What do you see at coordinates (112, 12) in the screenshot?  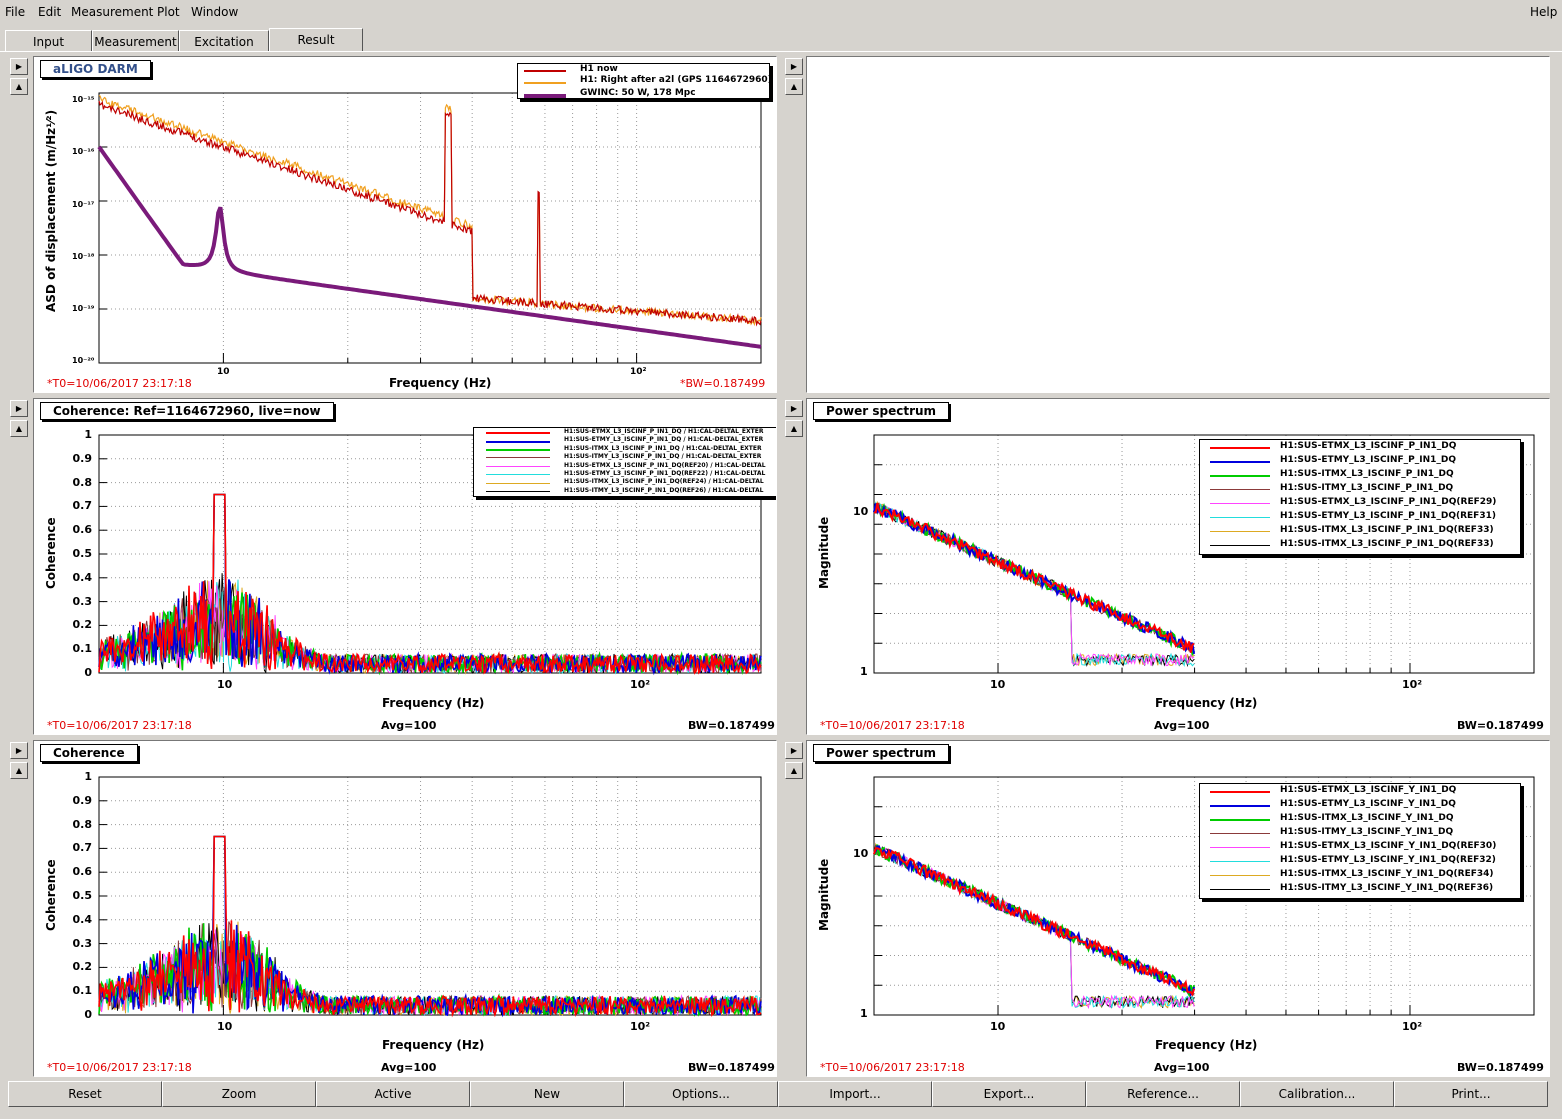 I see `menu-measurement: Measurement` at bounding box center [112, 12].